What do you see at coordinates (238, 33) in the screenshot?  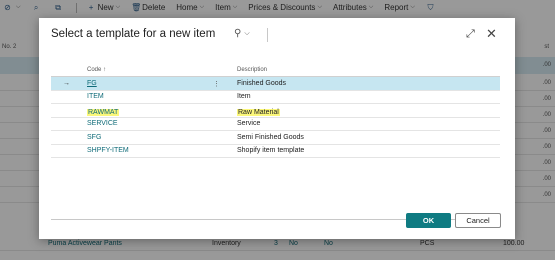 I see `search-icon: ⚲` at bounding box center [238, 33].